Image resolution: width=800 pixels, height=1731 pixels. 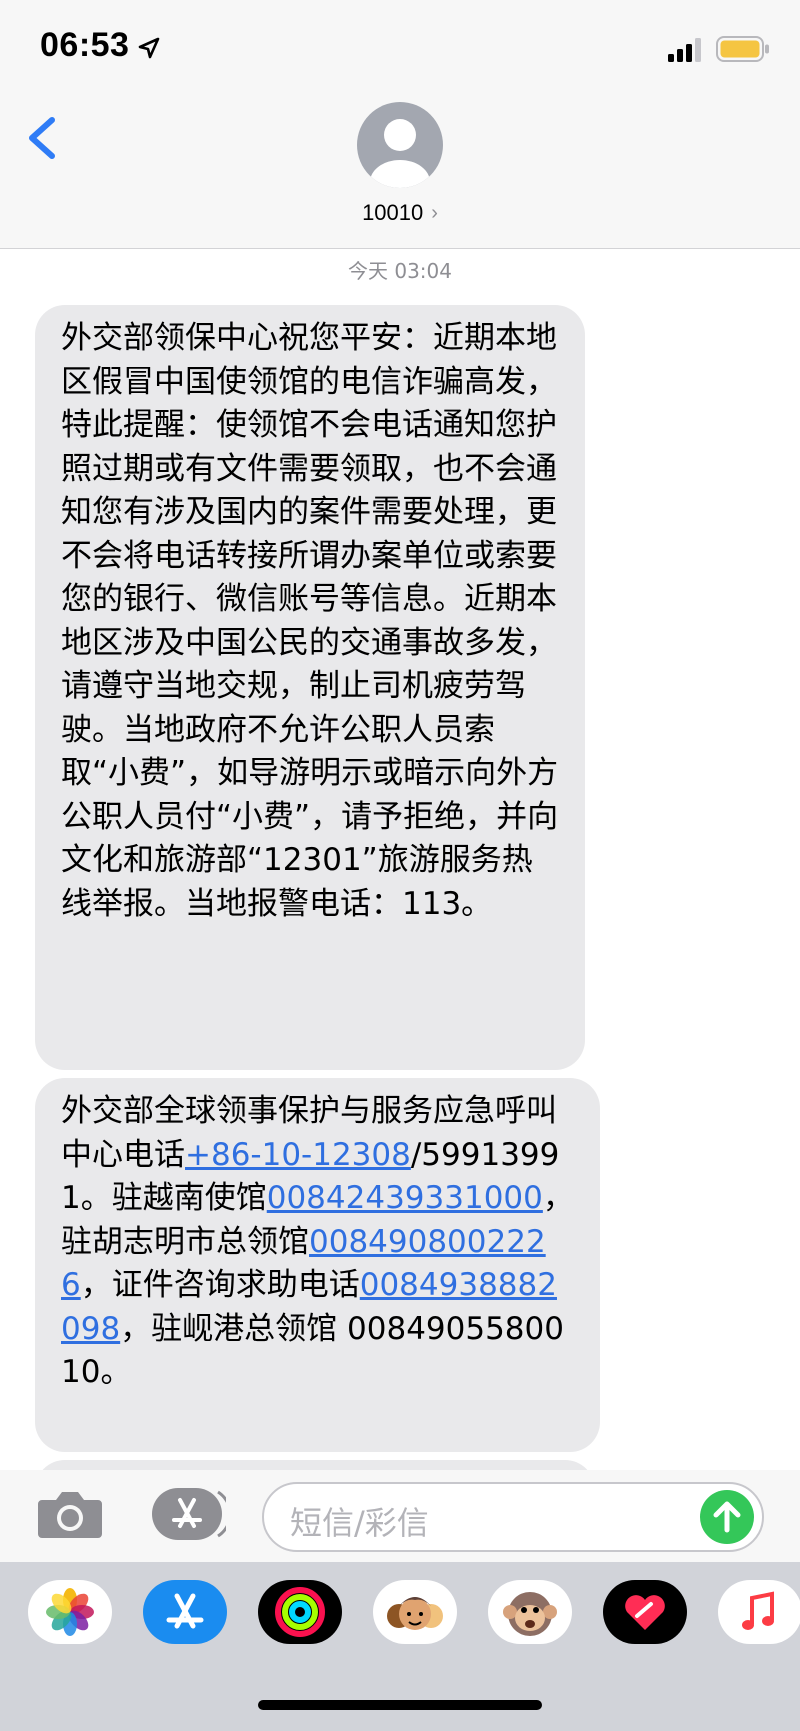 I want to click on chevron-right-icon: ›, so click(x=434, y=213).